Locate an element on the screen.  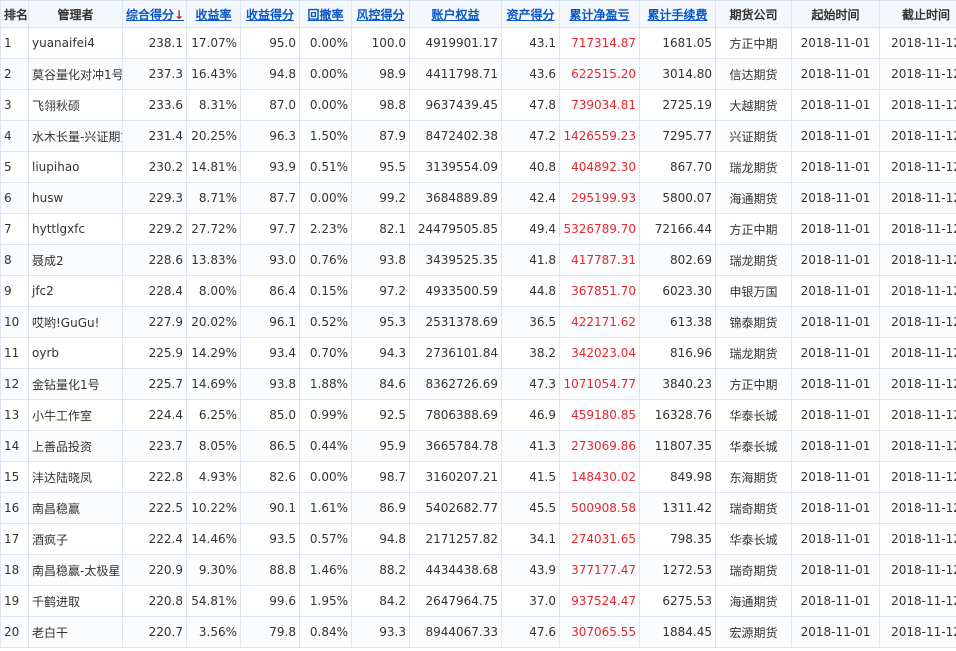
cell-return-score: 93.9 is located at coordinates (270, 167).